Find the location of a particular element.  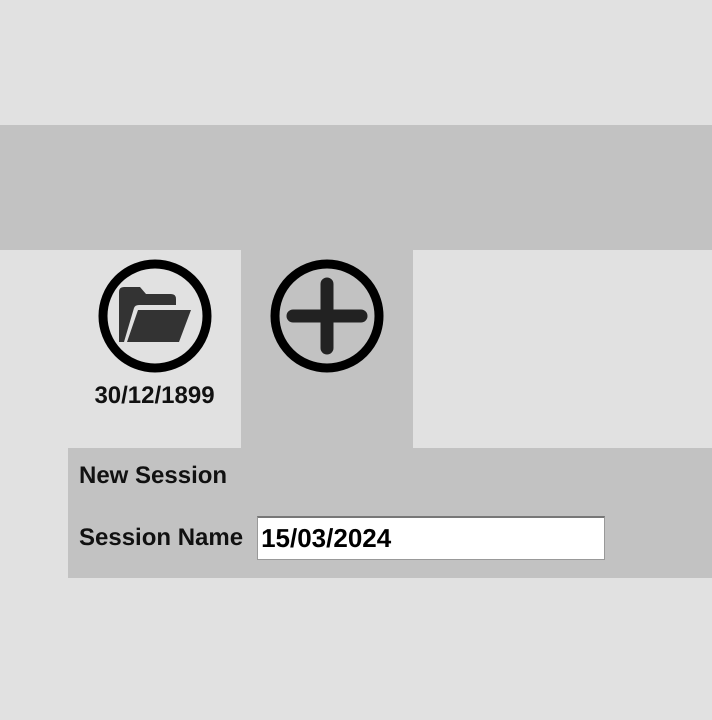

plus-icon is located at coordinates (327, 316).